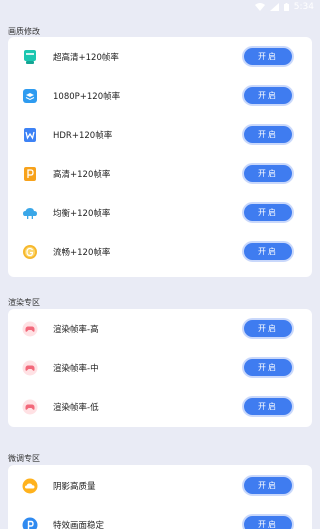 The height and width of the screenshot is (529, 320). I want to click on item-label: 流畅+120帧率, so click(82, 252).